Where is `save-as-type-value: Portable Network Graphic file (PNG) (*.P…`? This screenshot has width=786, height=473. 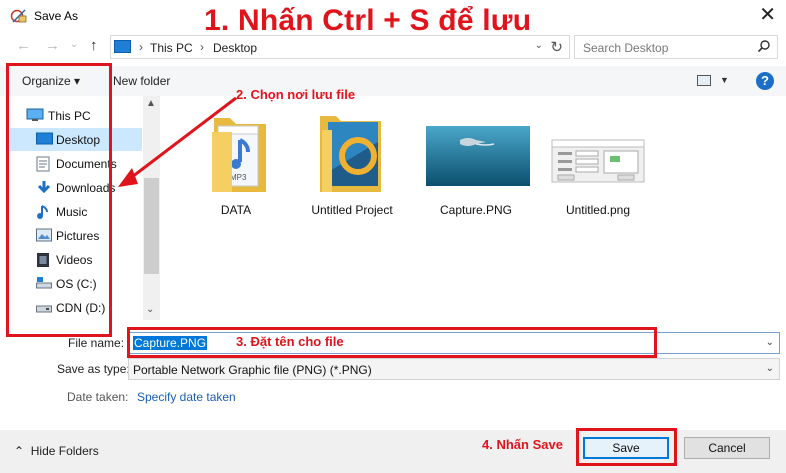
save-as-type-value: Portable Network Graphic file (PNG) (*.P… is located at coordinates (252, 370).